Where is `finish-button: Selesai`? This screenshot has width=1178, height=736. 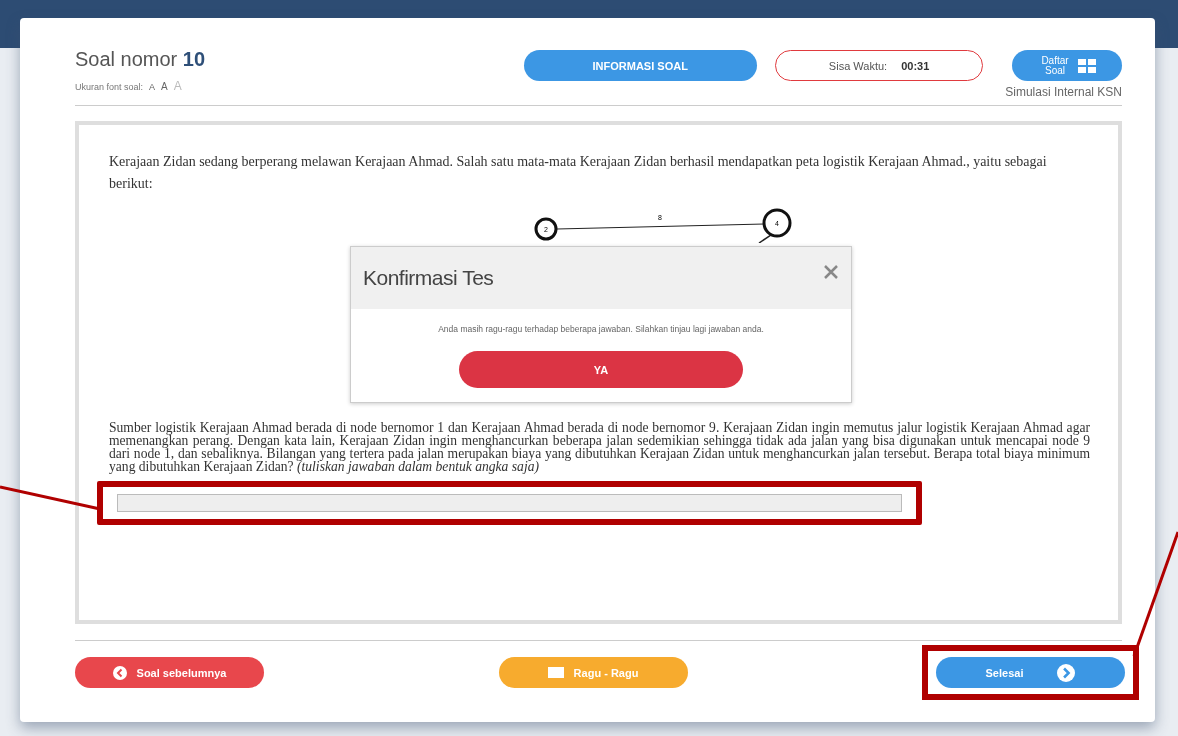
finish-button: Selesai is located at coordinates (1030, 672).